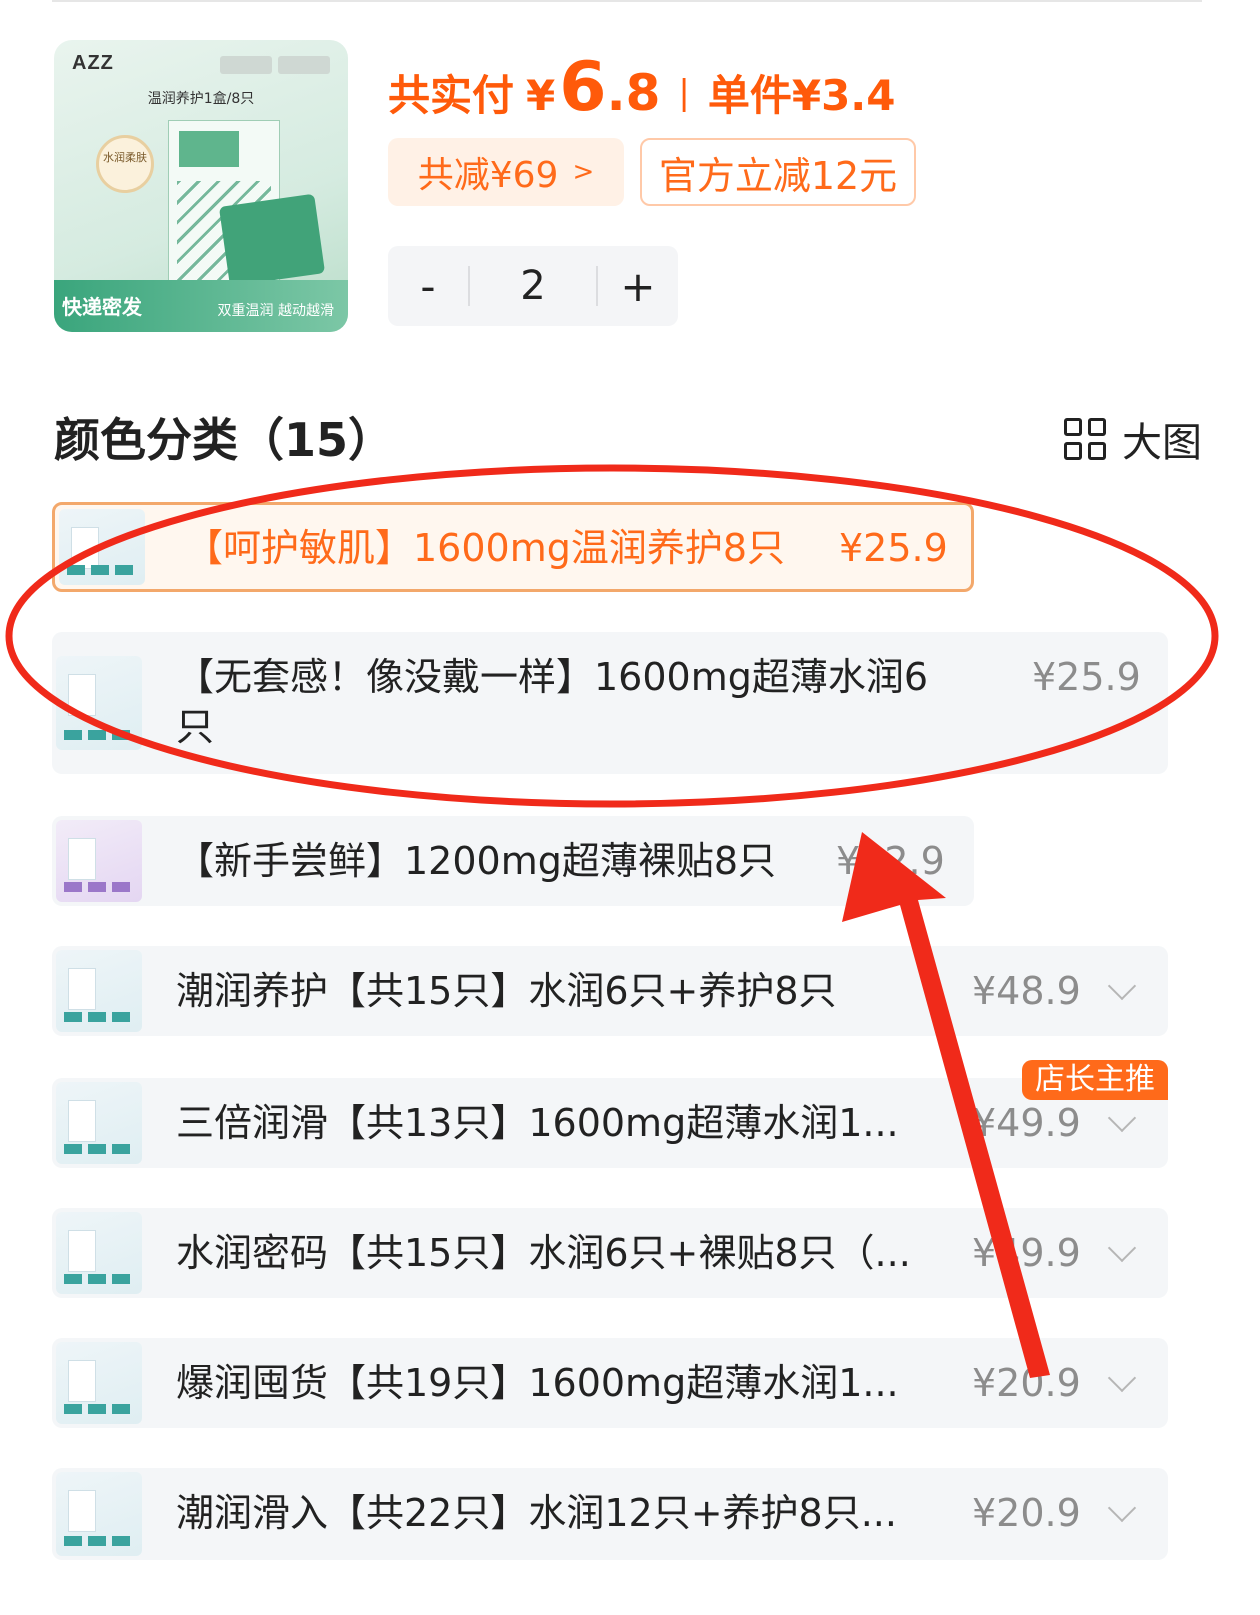 The width and height of the screenshot is (1260, 1615). I want to click on variant-option: 【新手尝鲜】1200mg超薄裸贴8只 ¥22.9, so click(513, 861).